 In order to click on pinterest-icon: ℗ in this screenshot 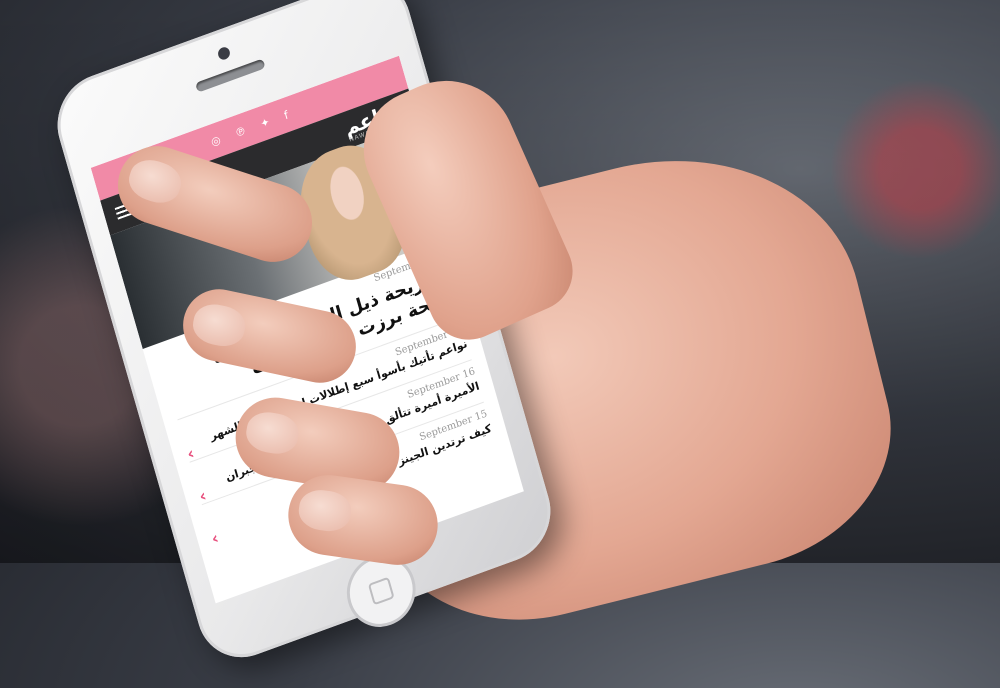, I will do `click(240, 131)`.